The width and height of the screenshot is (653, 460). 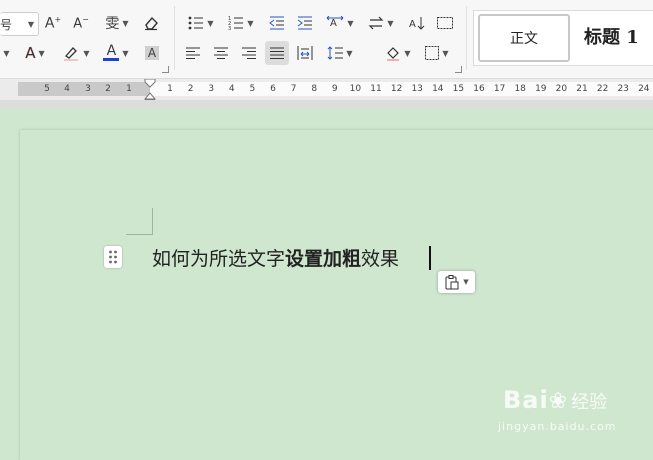 What do you see at coordinates (438, 89) in the screenshot?
I see `ruler-tick: 14` at bounding box center [438, 89].